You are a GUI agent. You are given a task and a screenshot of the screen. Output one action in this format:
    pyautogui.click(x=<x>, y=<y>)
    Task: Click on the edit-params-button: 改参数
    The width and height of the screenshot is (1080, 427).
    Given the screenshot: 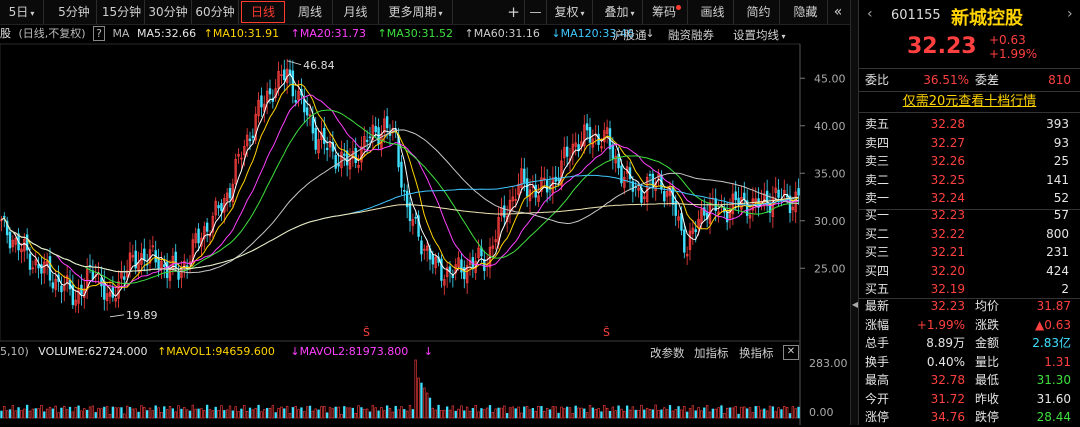 What is the action you would take?
    pyautogui.click(x=667, y=353)
    